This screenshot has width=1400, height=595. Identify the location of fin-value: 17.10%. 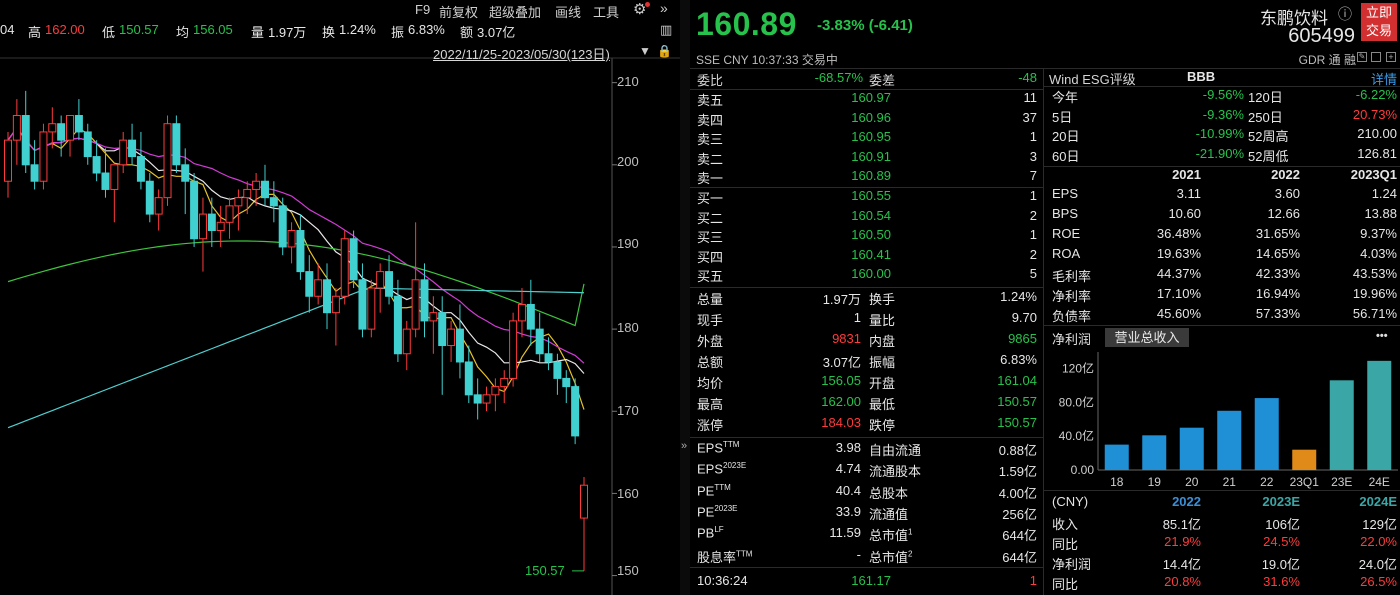
(1178, 293).